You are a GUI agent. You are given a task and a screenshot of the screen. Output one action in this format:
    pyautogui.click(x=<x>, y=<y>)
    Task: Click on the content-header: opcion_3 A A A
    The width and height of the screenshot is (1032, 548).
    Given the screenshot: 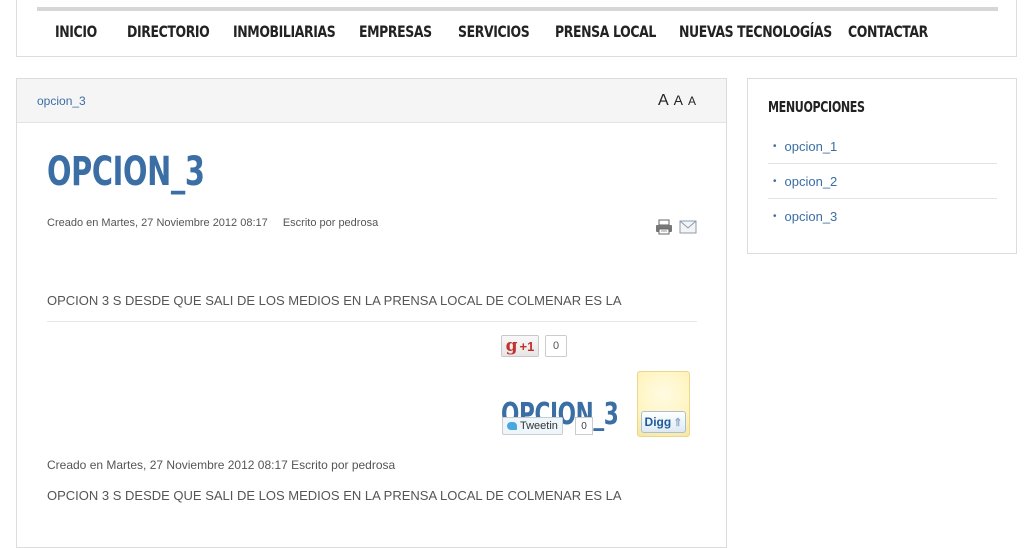 What is the action you would take?
    pyautogui.click(x=371, y=101)
    